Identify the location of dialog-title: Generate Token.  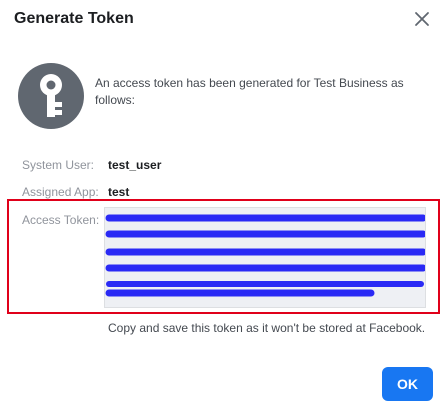
(74, 18).